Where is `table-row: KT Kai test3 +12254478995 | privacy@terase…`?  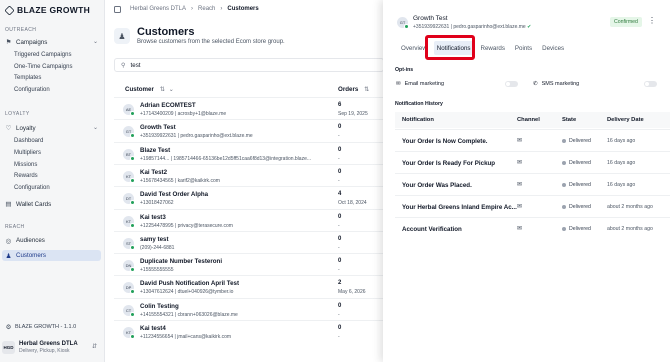
table-row: KT Kai test3 +12254478995 | privacy@terase… is located at coordinates (249, 220).